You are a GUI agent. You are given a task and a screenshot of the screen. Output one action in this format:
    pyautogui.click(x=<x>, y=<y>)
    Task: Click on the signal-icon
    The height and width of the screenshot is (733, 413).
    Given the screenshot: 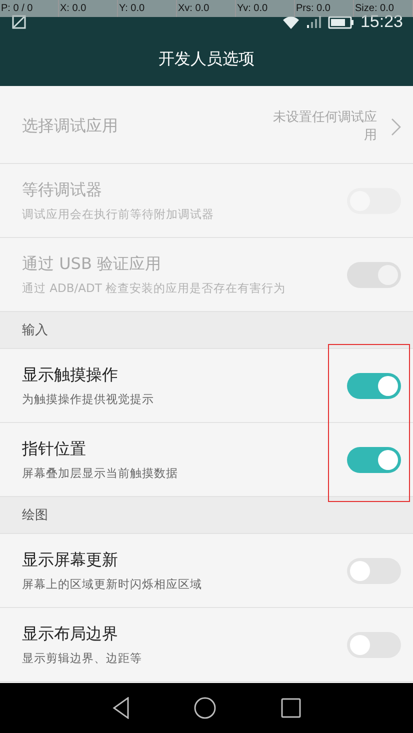 What is the action you would take?
    pyautogui.click(x=314, y=22)
    